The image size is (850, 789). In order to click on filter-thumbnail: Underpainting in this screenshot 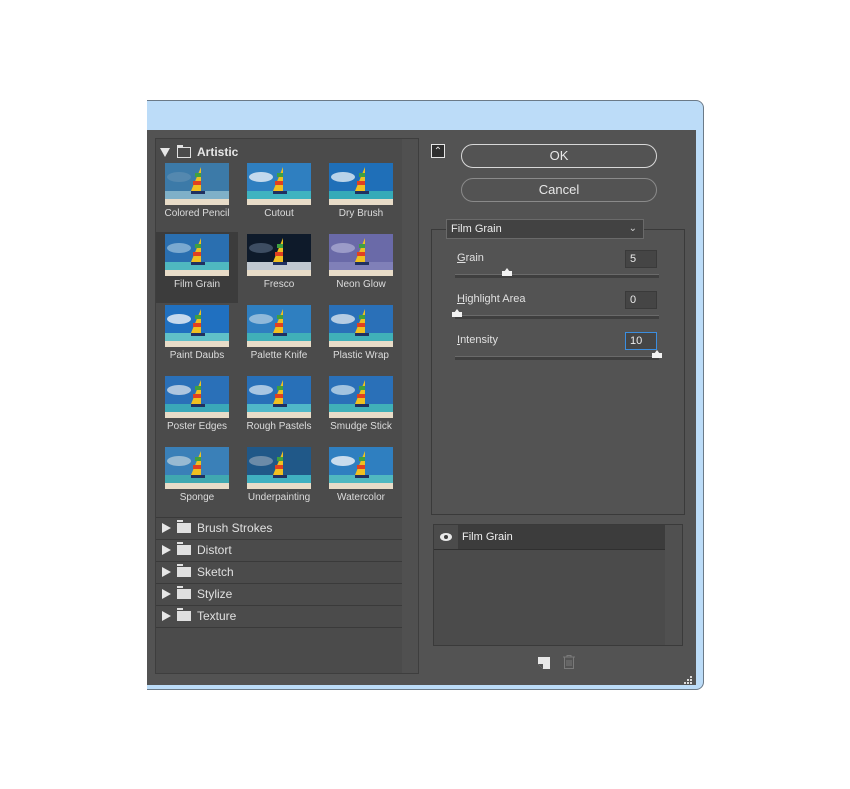, I will do `click(279, 480)`.